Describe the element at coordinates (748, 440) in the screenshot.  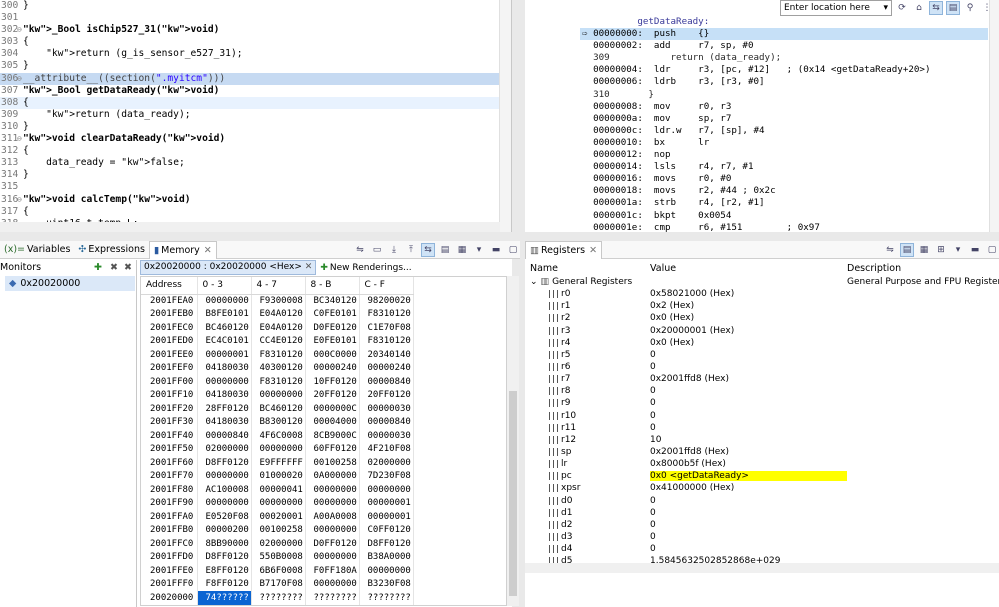
I see `register-value: 10` at that location.